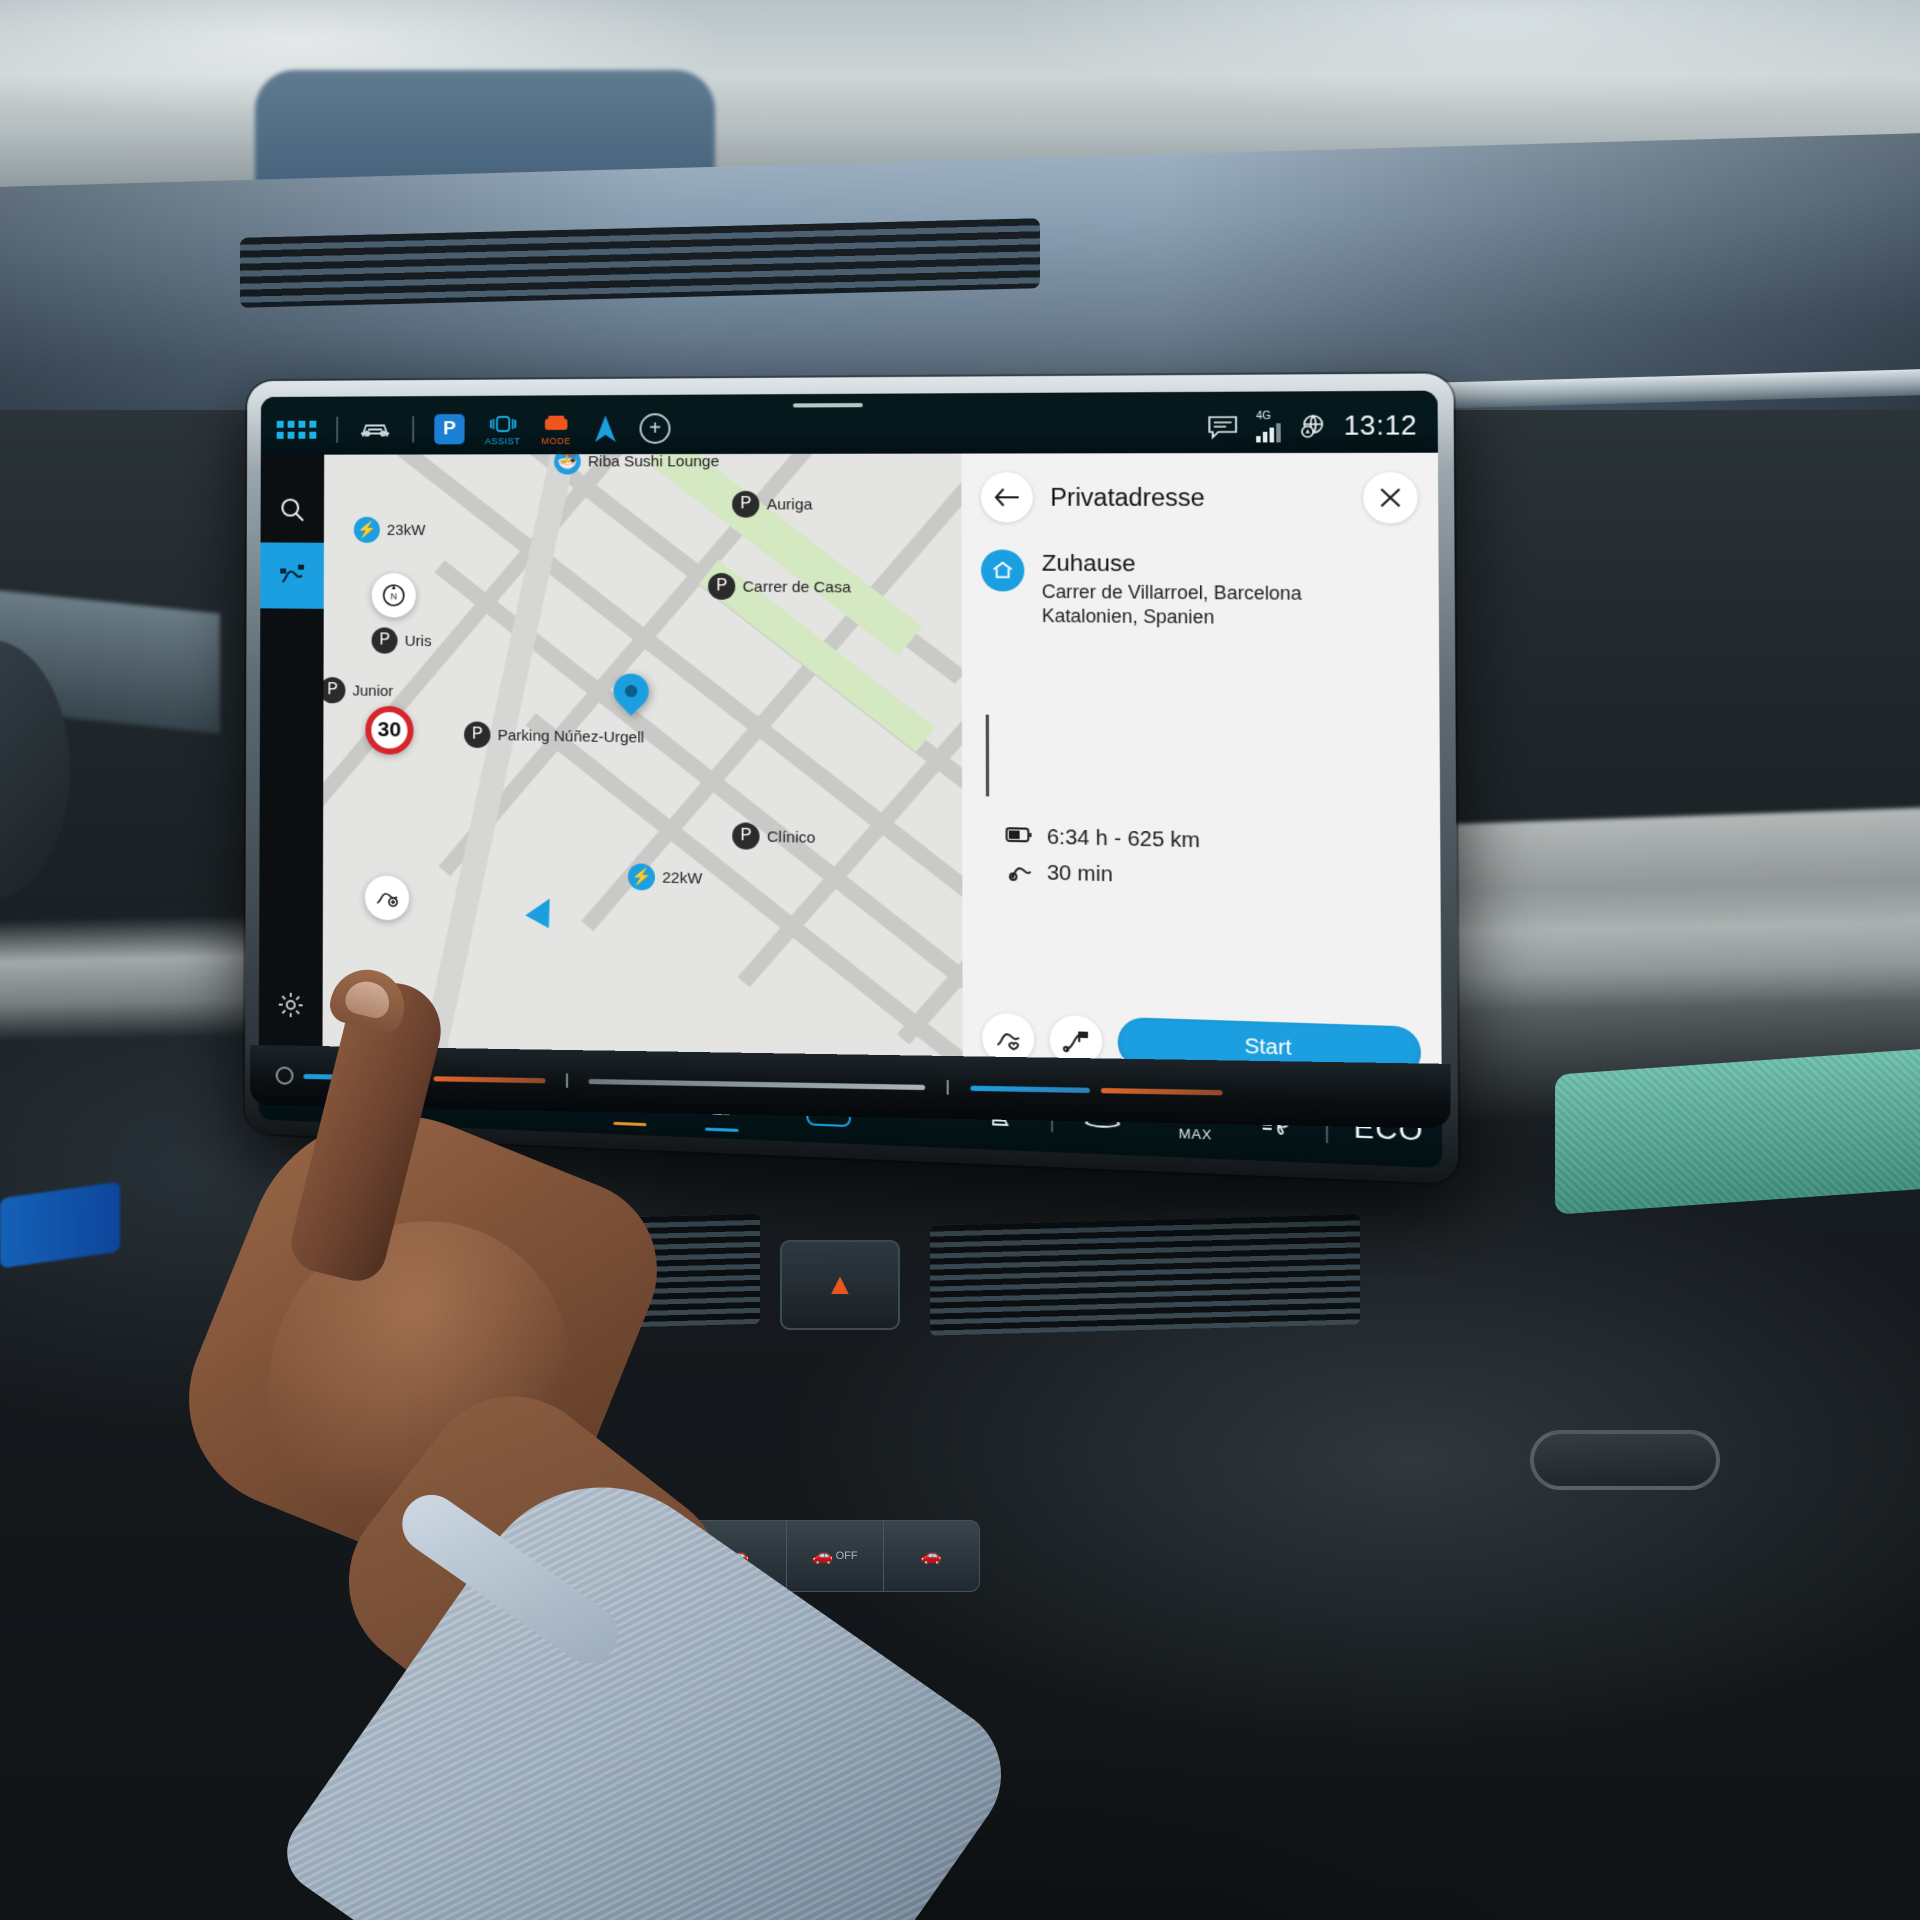 This screenshot has width=1920, height=1920. What do you see at coordinates (931, 1556) in the screenshot?
I see `door-open-right-button: 🚗` at bounding box center [931, 1556].